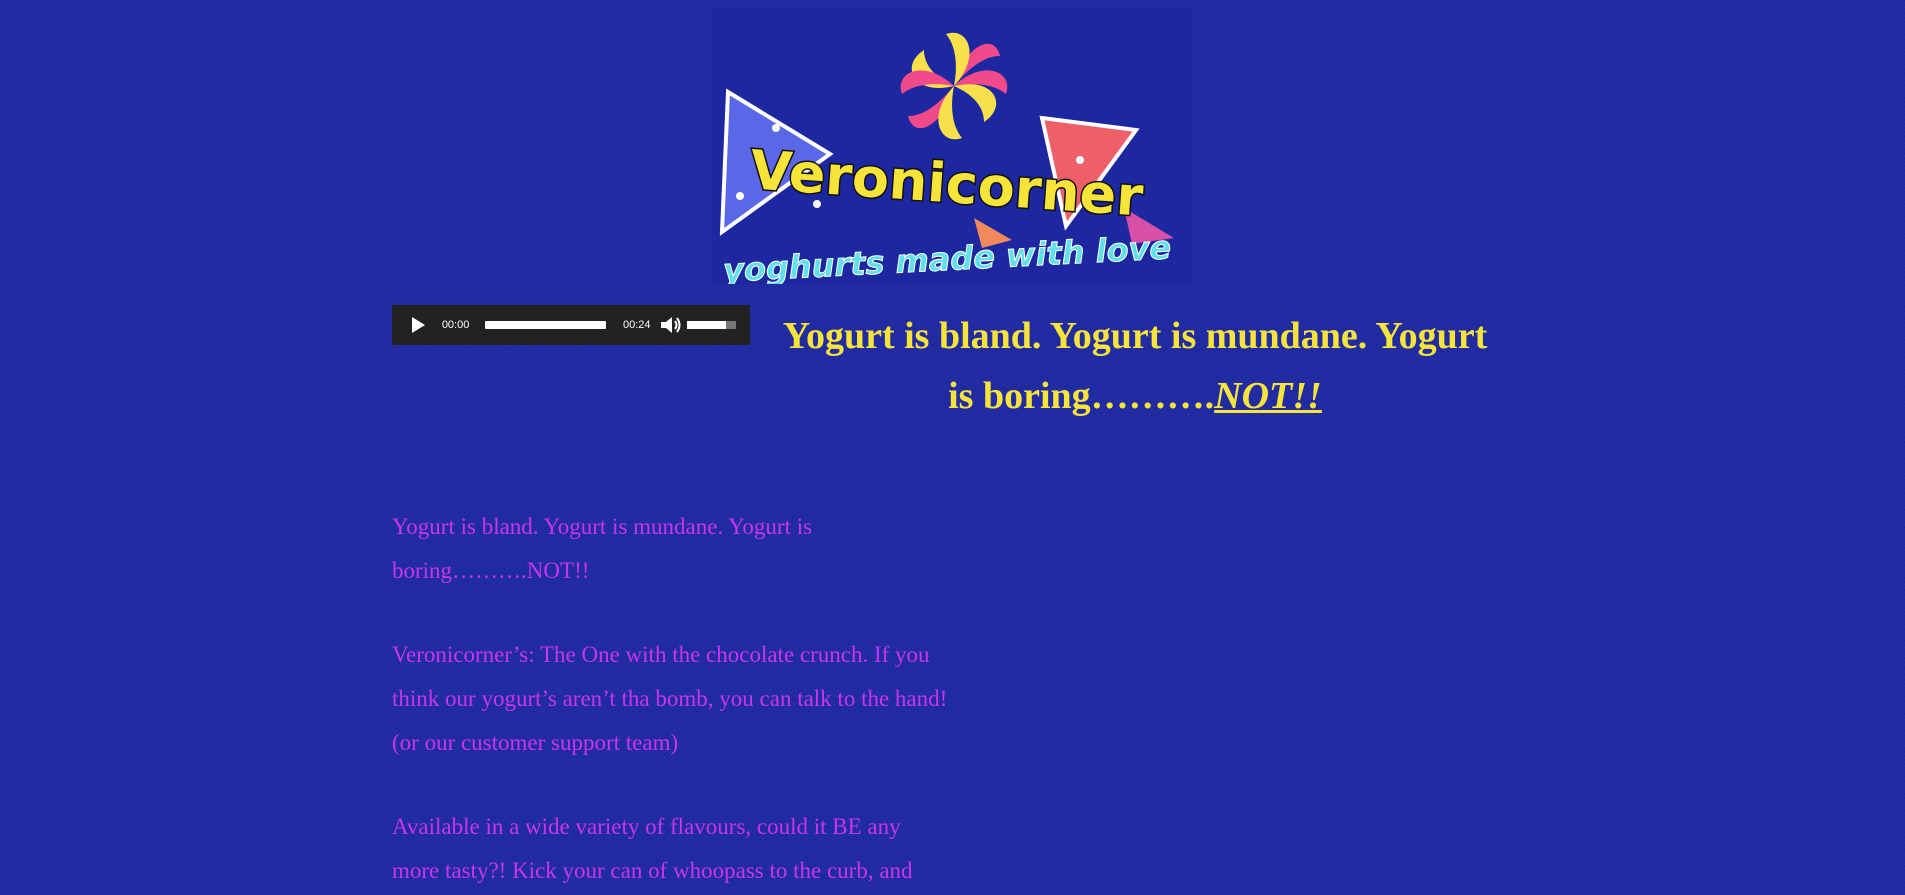 The width and height of the screenshot is (1905, 895). I want to click on play-button, so click(418, 325).